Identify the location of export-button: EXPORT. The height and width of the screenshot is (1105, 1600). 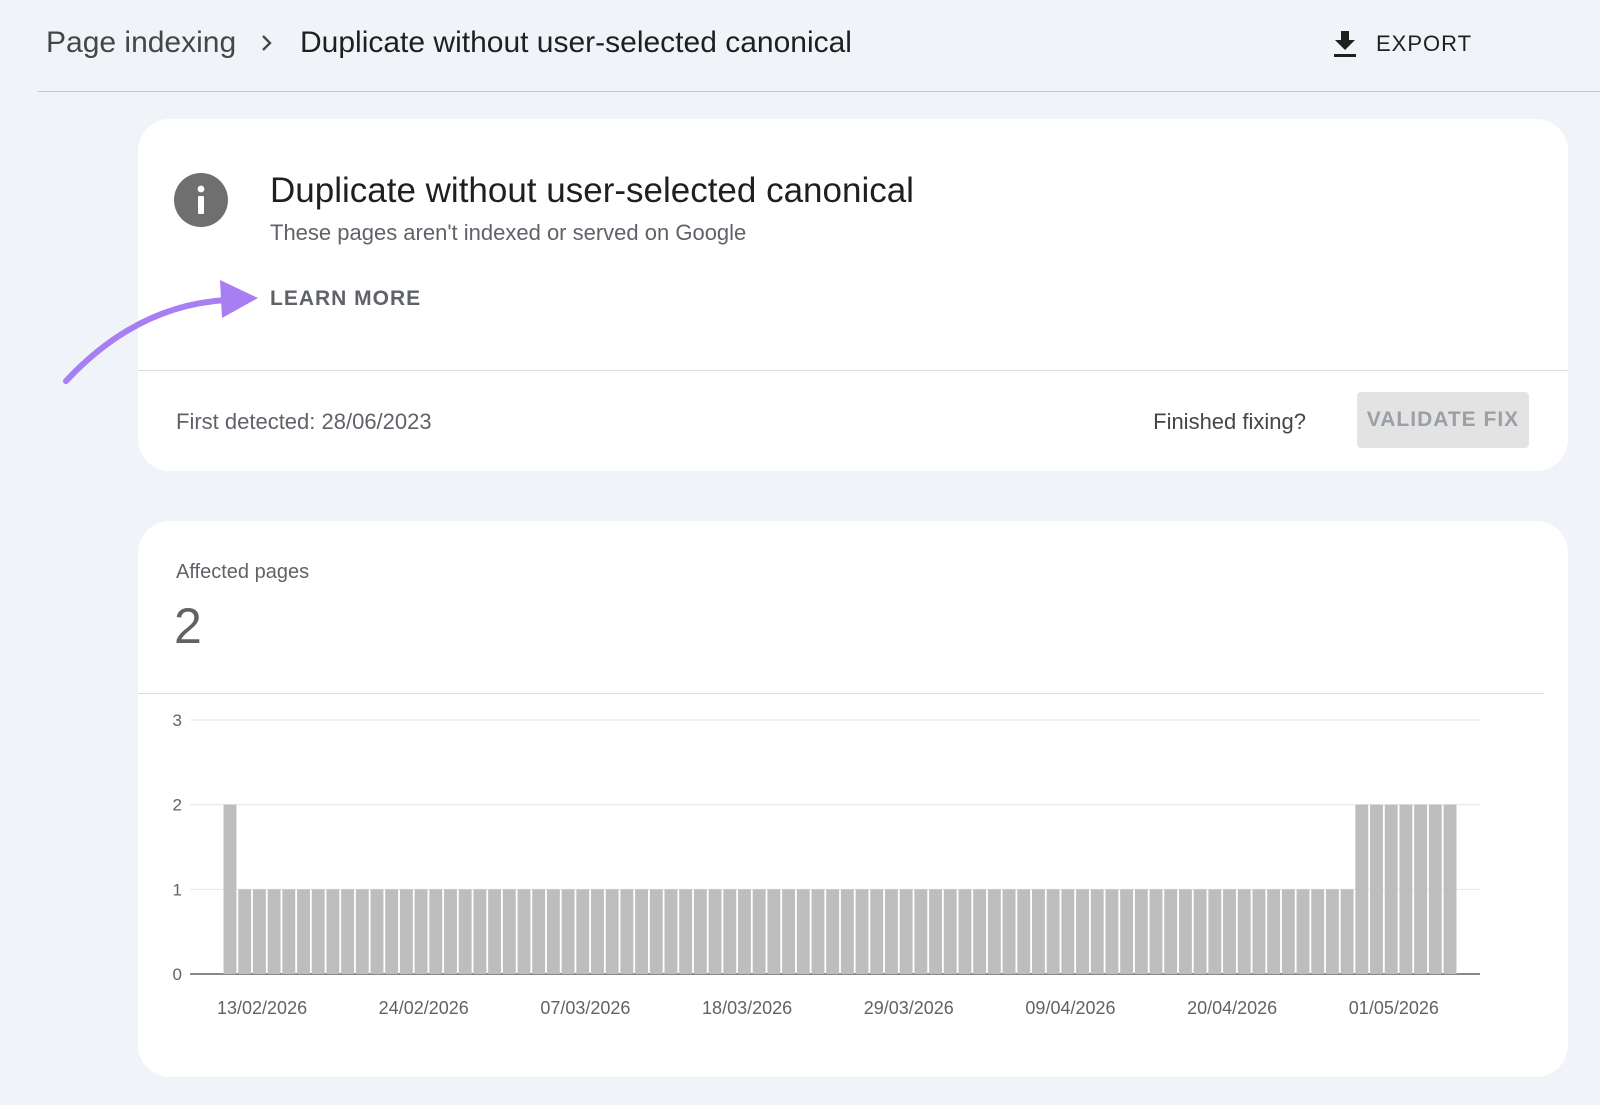
(1408, 44).